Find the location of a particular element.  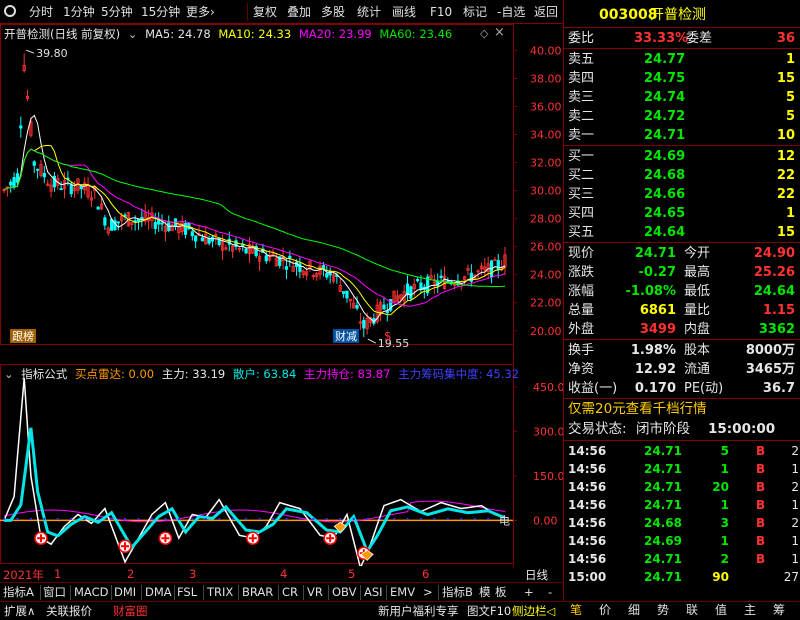

stock-header: 003008 开普检测 is located at coordinates (682, 15).